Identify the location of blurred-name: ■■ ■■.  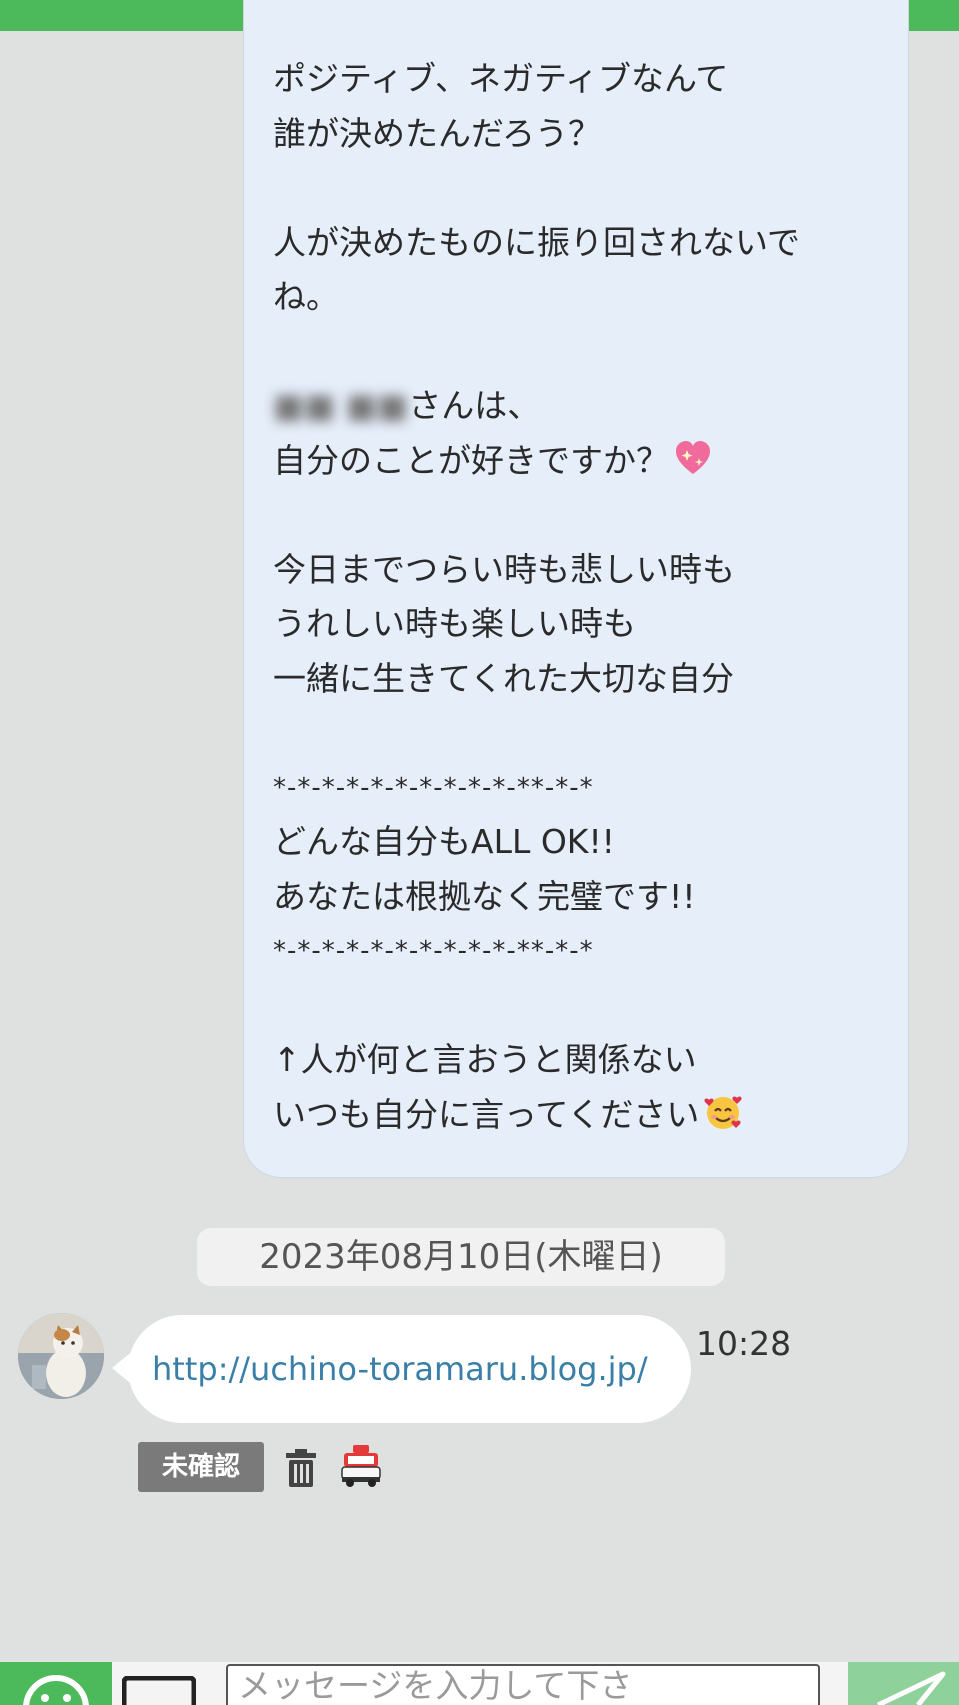
(341, 405).